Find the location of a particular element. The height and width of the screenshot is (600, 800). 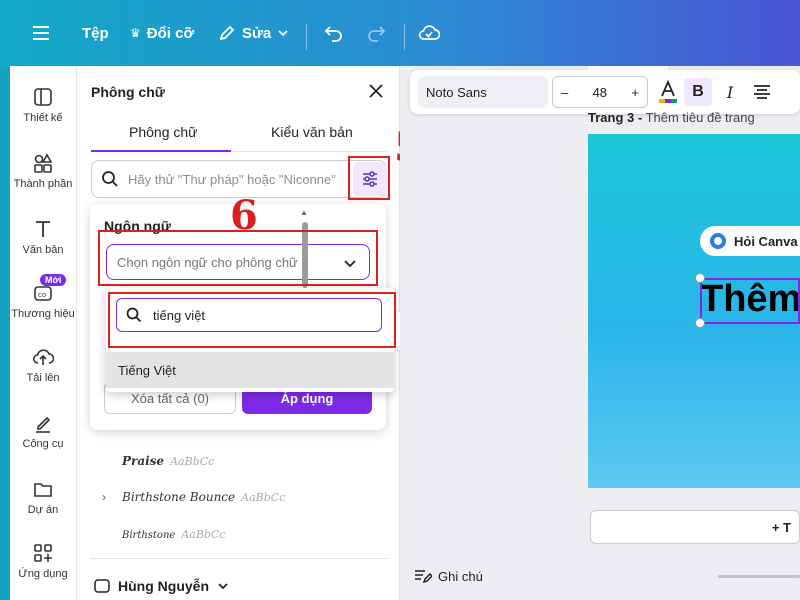

notes-button: Ghi chú is located at coordinates (448, 576).